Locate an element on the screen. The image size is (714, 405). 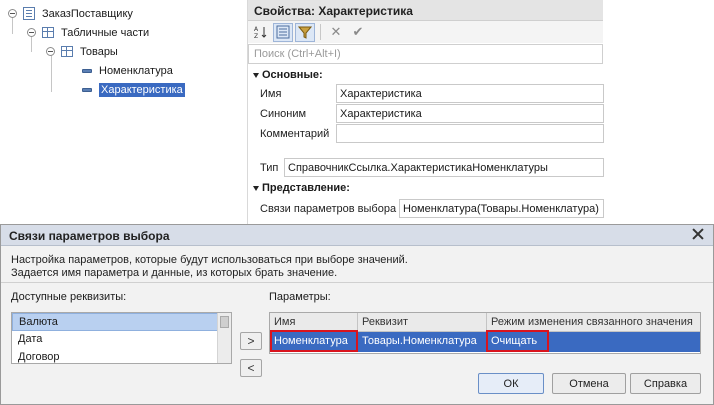
section-view-label: Представление: is located at coordinates (306, 188).